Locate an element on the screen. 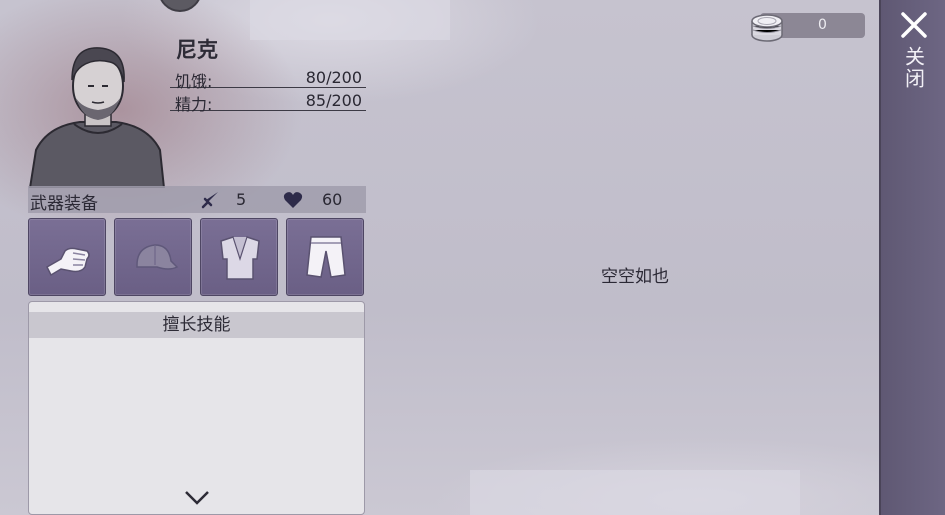 The image size is (945, 515). body-slot is located at coordinates (239, 257).